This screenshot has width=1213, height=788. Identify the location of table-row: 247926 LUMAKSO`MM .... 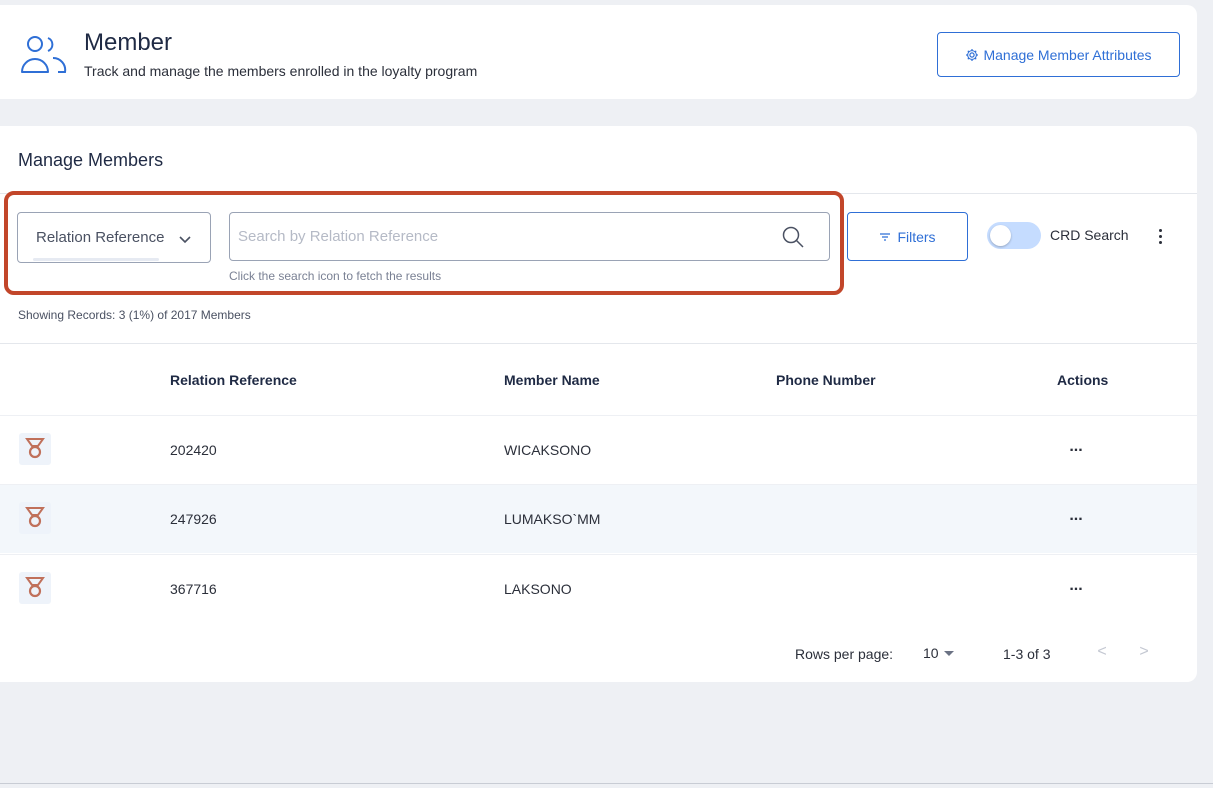
(598, 518).